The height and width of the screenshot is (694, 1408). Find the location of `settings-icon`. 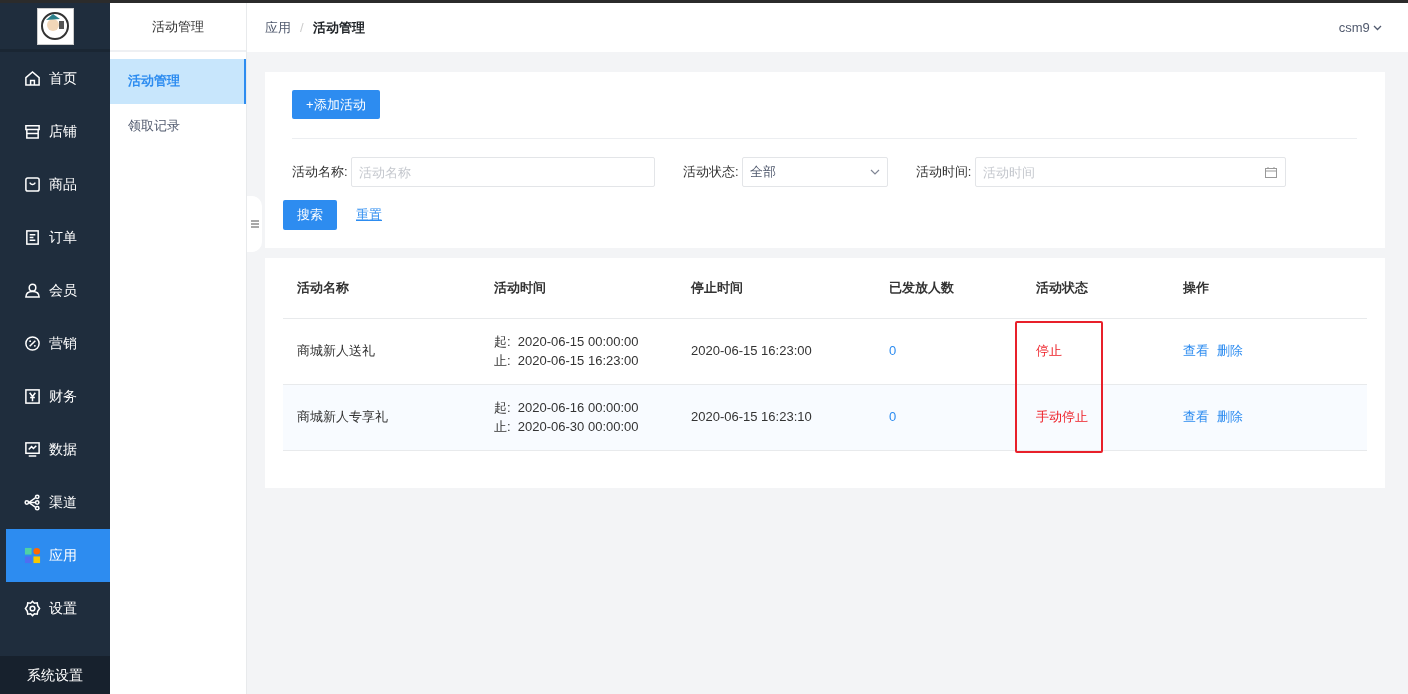

settings-icon is located at coordinates (32, 608).